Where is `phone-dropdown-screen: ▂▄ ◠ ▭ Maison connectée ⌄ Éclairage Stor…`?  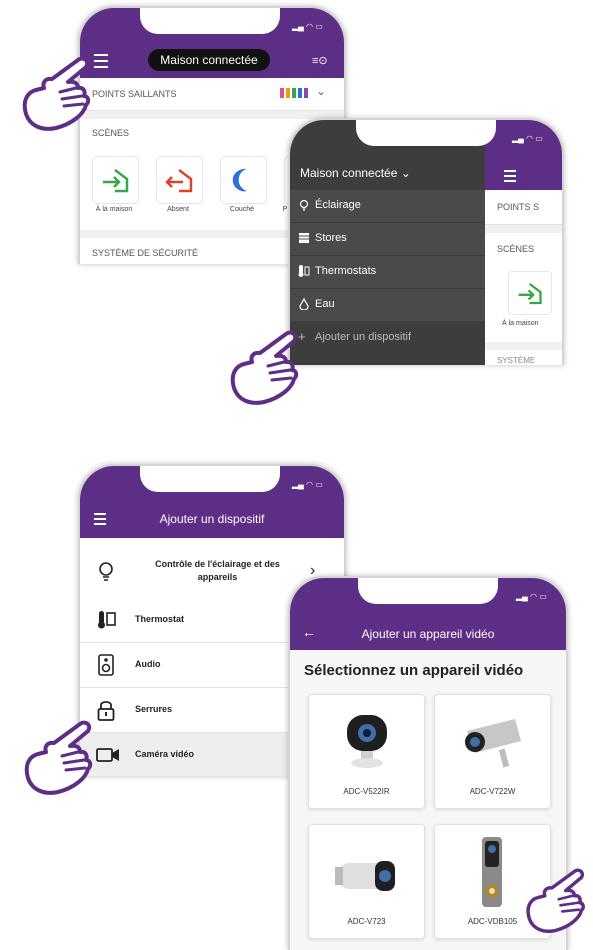 phone-dropdown-screen: ▂▄ ◠ ▭ Maison connectée ⌄ Éclairage Stor… is located at coordinates (426, 241).